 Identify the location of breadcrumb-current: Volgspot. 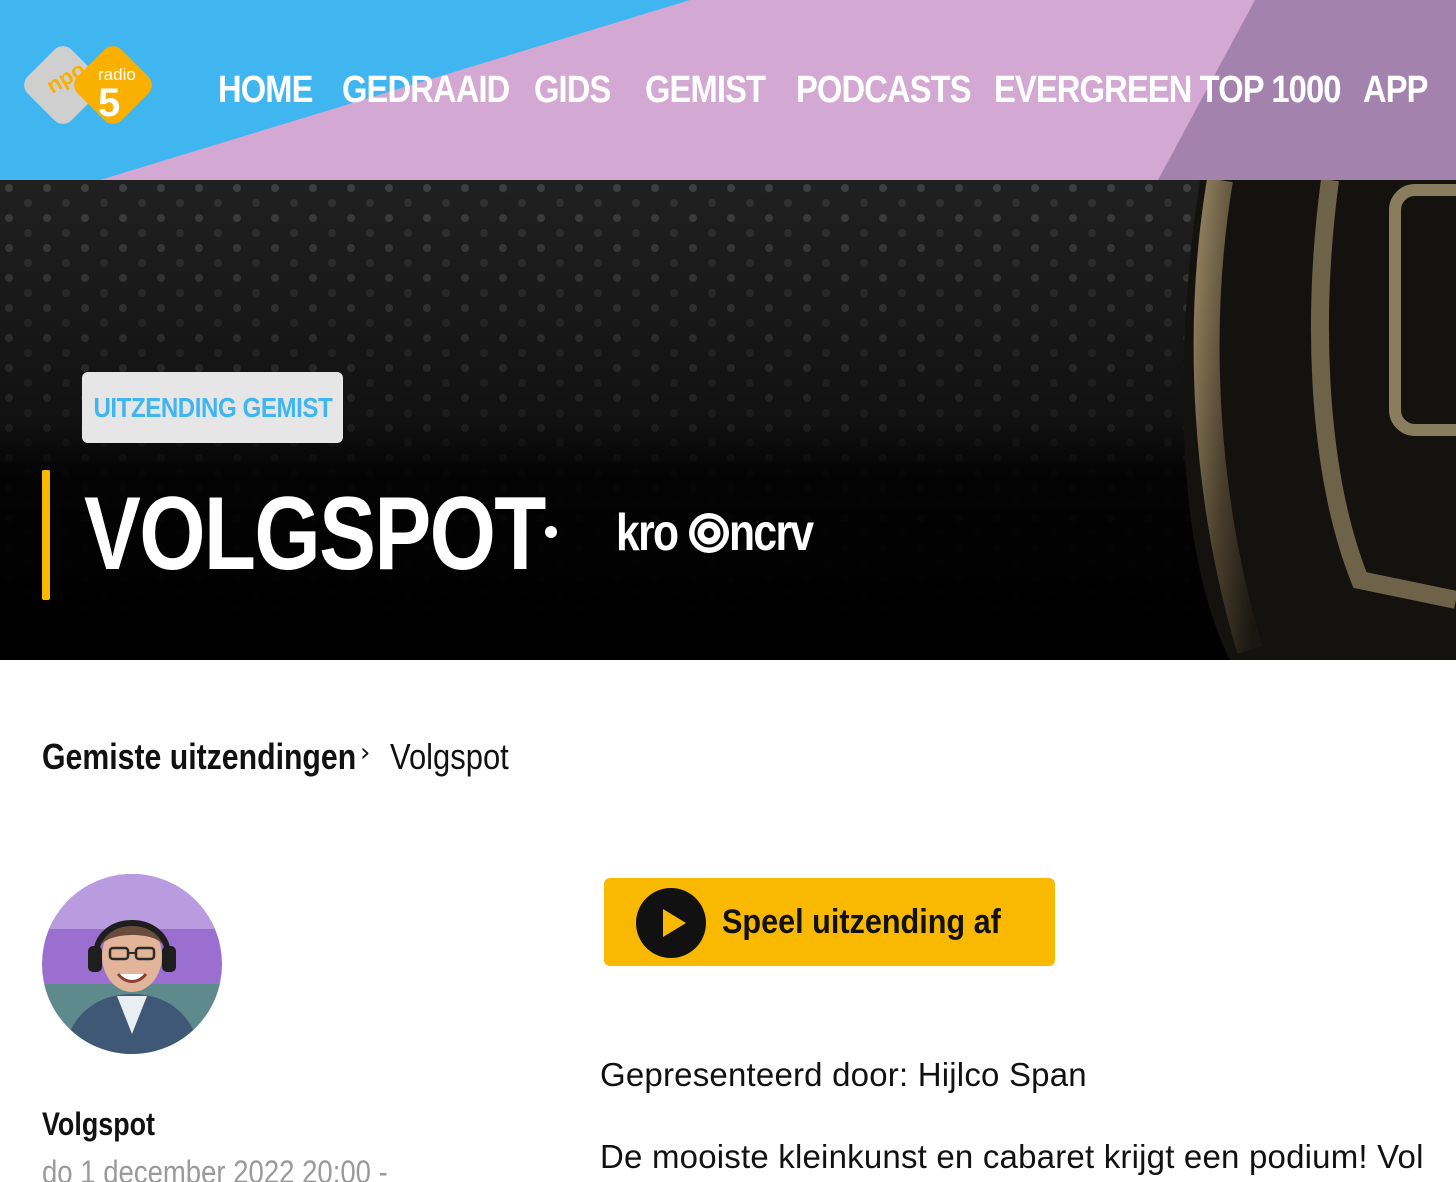
(449, 756).